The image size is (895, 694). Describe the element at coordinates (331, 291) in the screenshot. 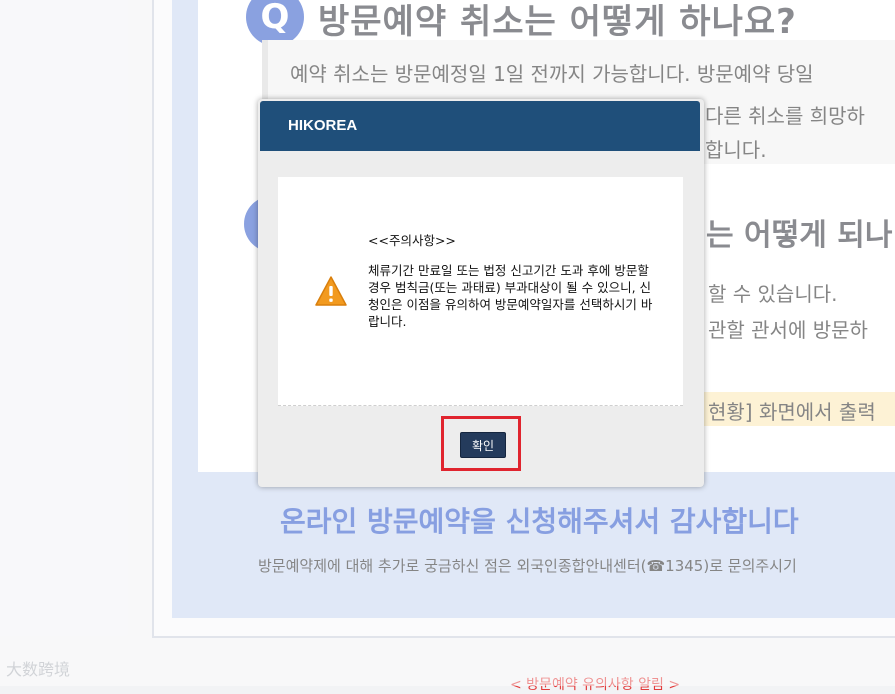

I see `warning-icon` at that location.